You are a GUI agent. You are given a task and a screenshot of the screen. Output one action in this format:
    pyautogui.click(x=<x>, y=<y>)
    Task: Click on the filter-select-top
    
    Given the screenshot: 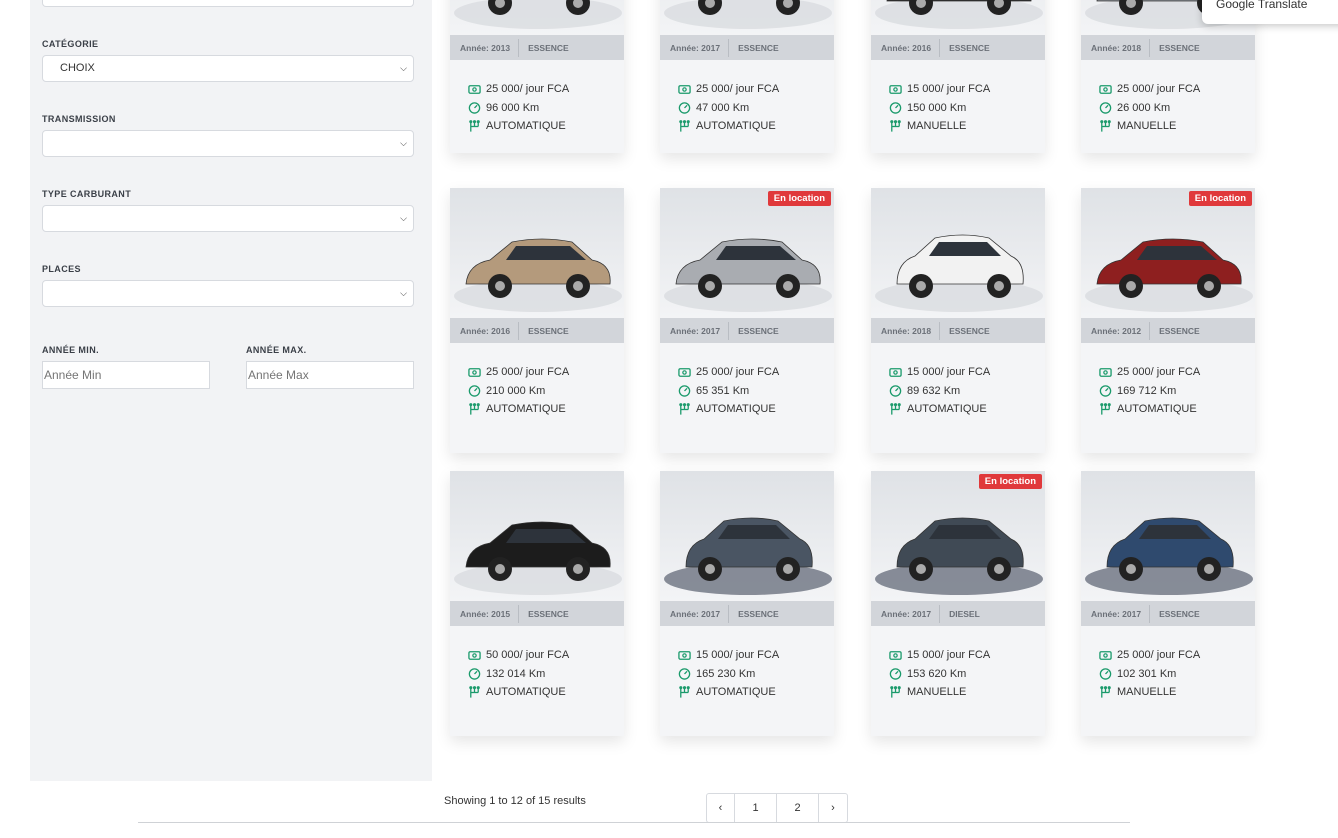 What is the action you would take?
    pyautogui.click(x=228, y=3)
    